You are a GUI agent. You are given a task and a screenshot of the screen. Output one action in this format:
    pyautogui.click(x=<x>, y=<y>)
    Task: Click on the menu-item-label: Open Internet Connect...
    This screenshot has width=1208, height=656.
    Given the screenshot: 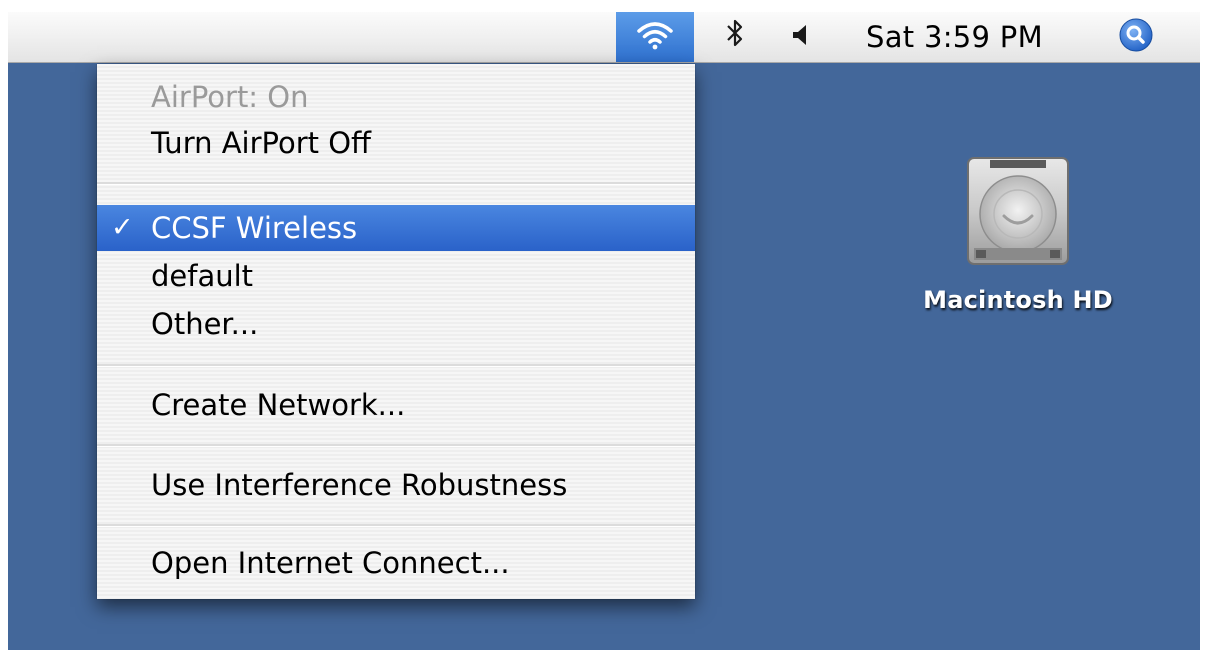 What is the action you would take?
    pyautogui.click(x=330, y=563)
    